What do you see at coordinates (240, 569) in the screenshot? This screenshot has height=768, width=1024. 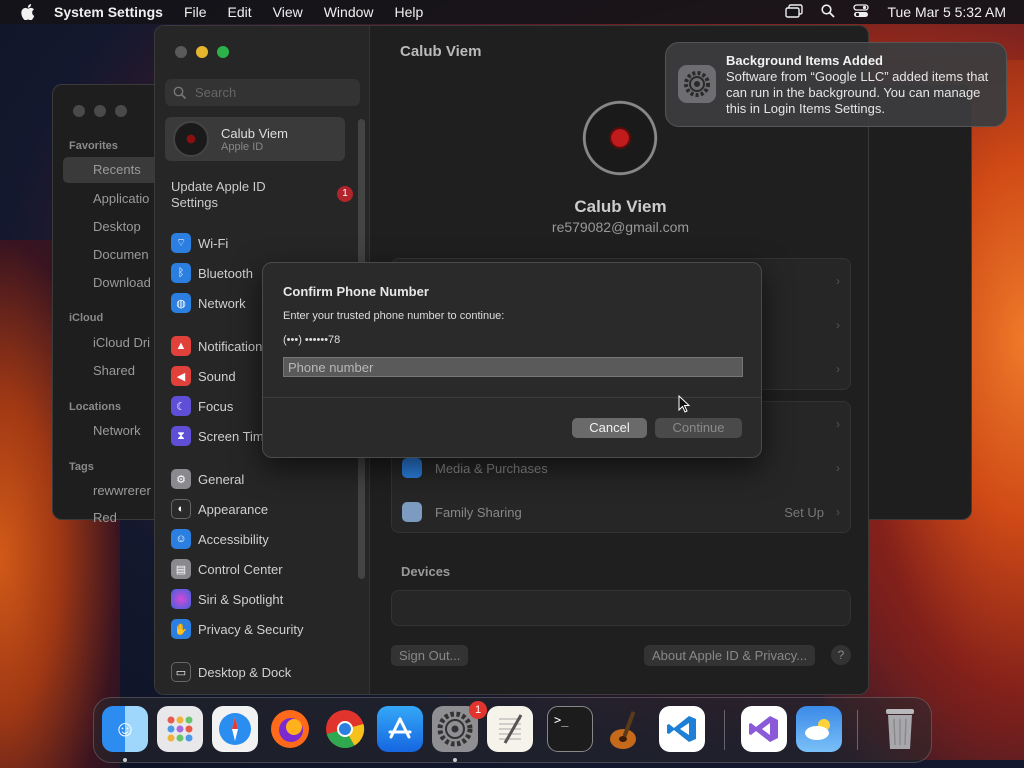 I see `sidebar-item-label: Control Center` at bounding box center [240, 569].